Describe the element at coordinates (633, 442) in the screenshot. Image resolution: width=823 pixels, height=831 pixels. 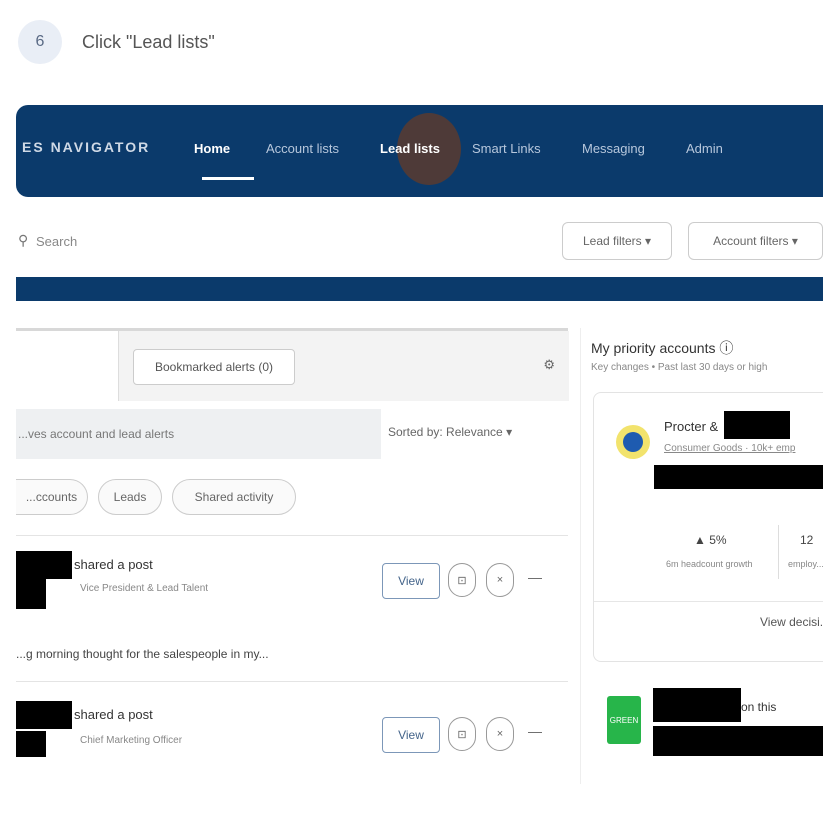
I see `account-logo` at that location.